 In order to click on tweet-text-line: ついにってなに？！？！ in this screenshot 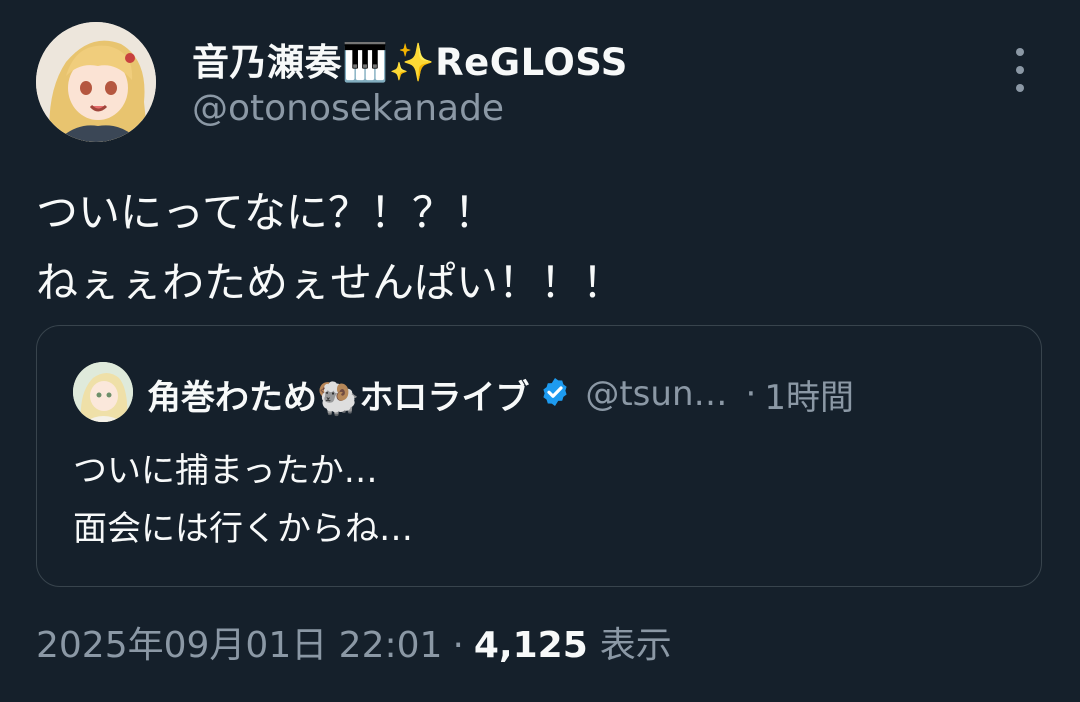, I will do `click(266, 212)`.